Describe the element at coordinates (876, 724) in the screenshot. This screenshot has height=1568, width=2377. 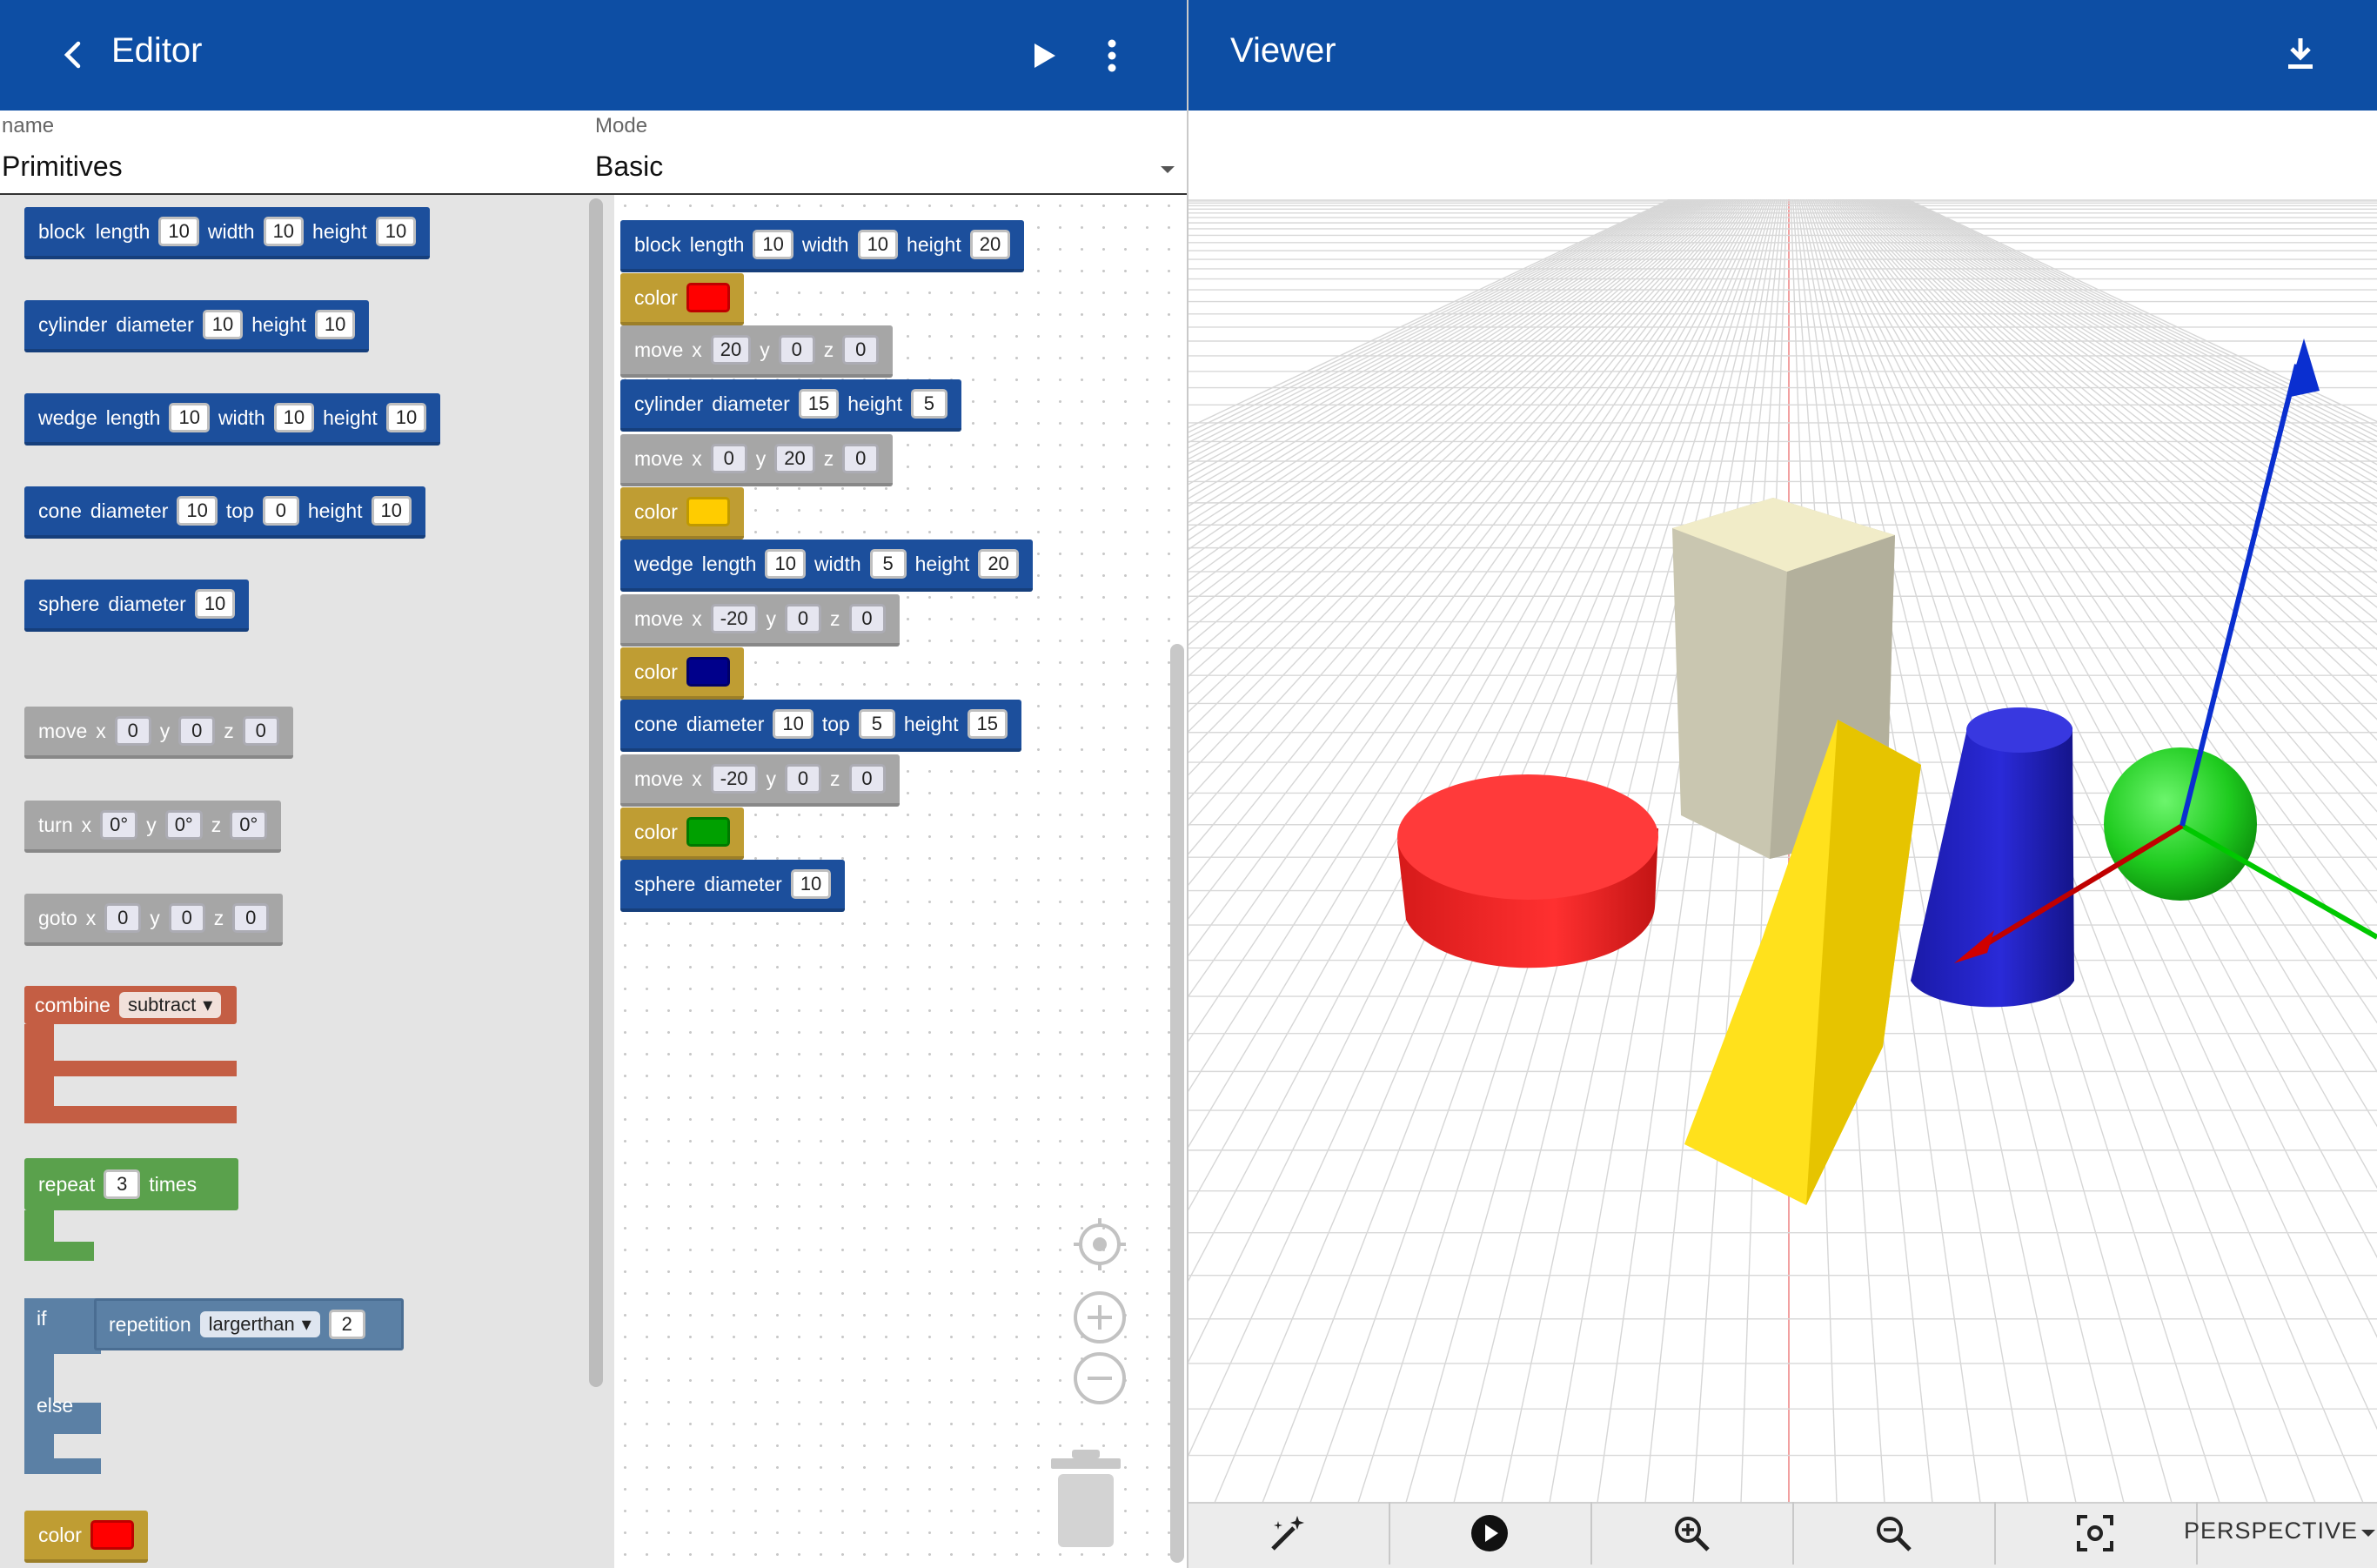
I see `top-input: 5` at that location.